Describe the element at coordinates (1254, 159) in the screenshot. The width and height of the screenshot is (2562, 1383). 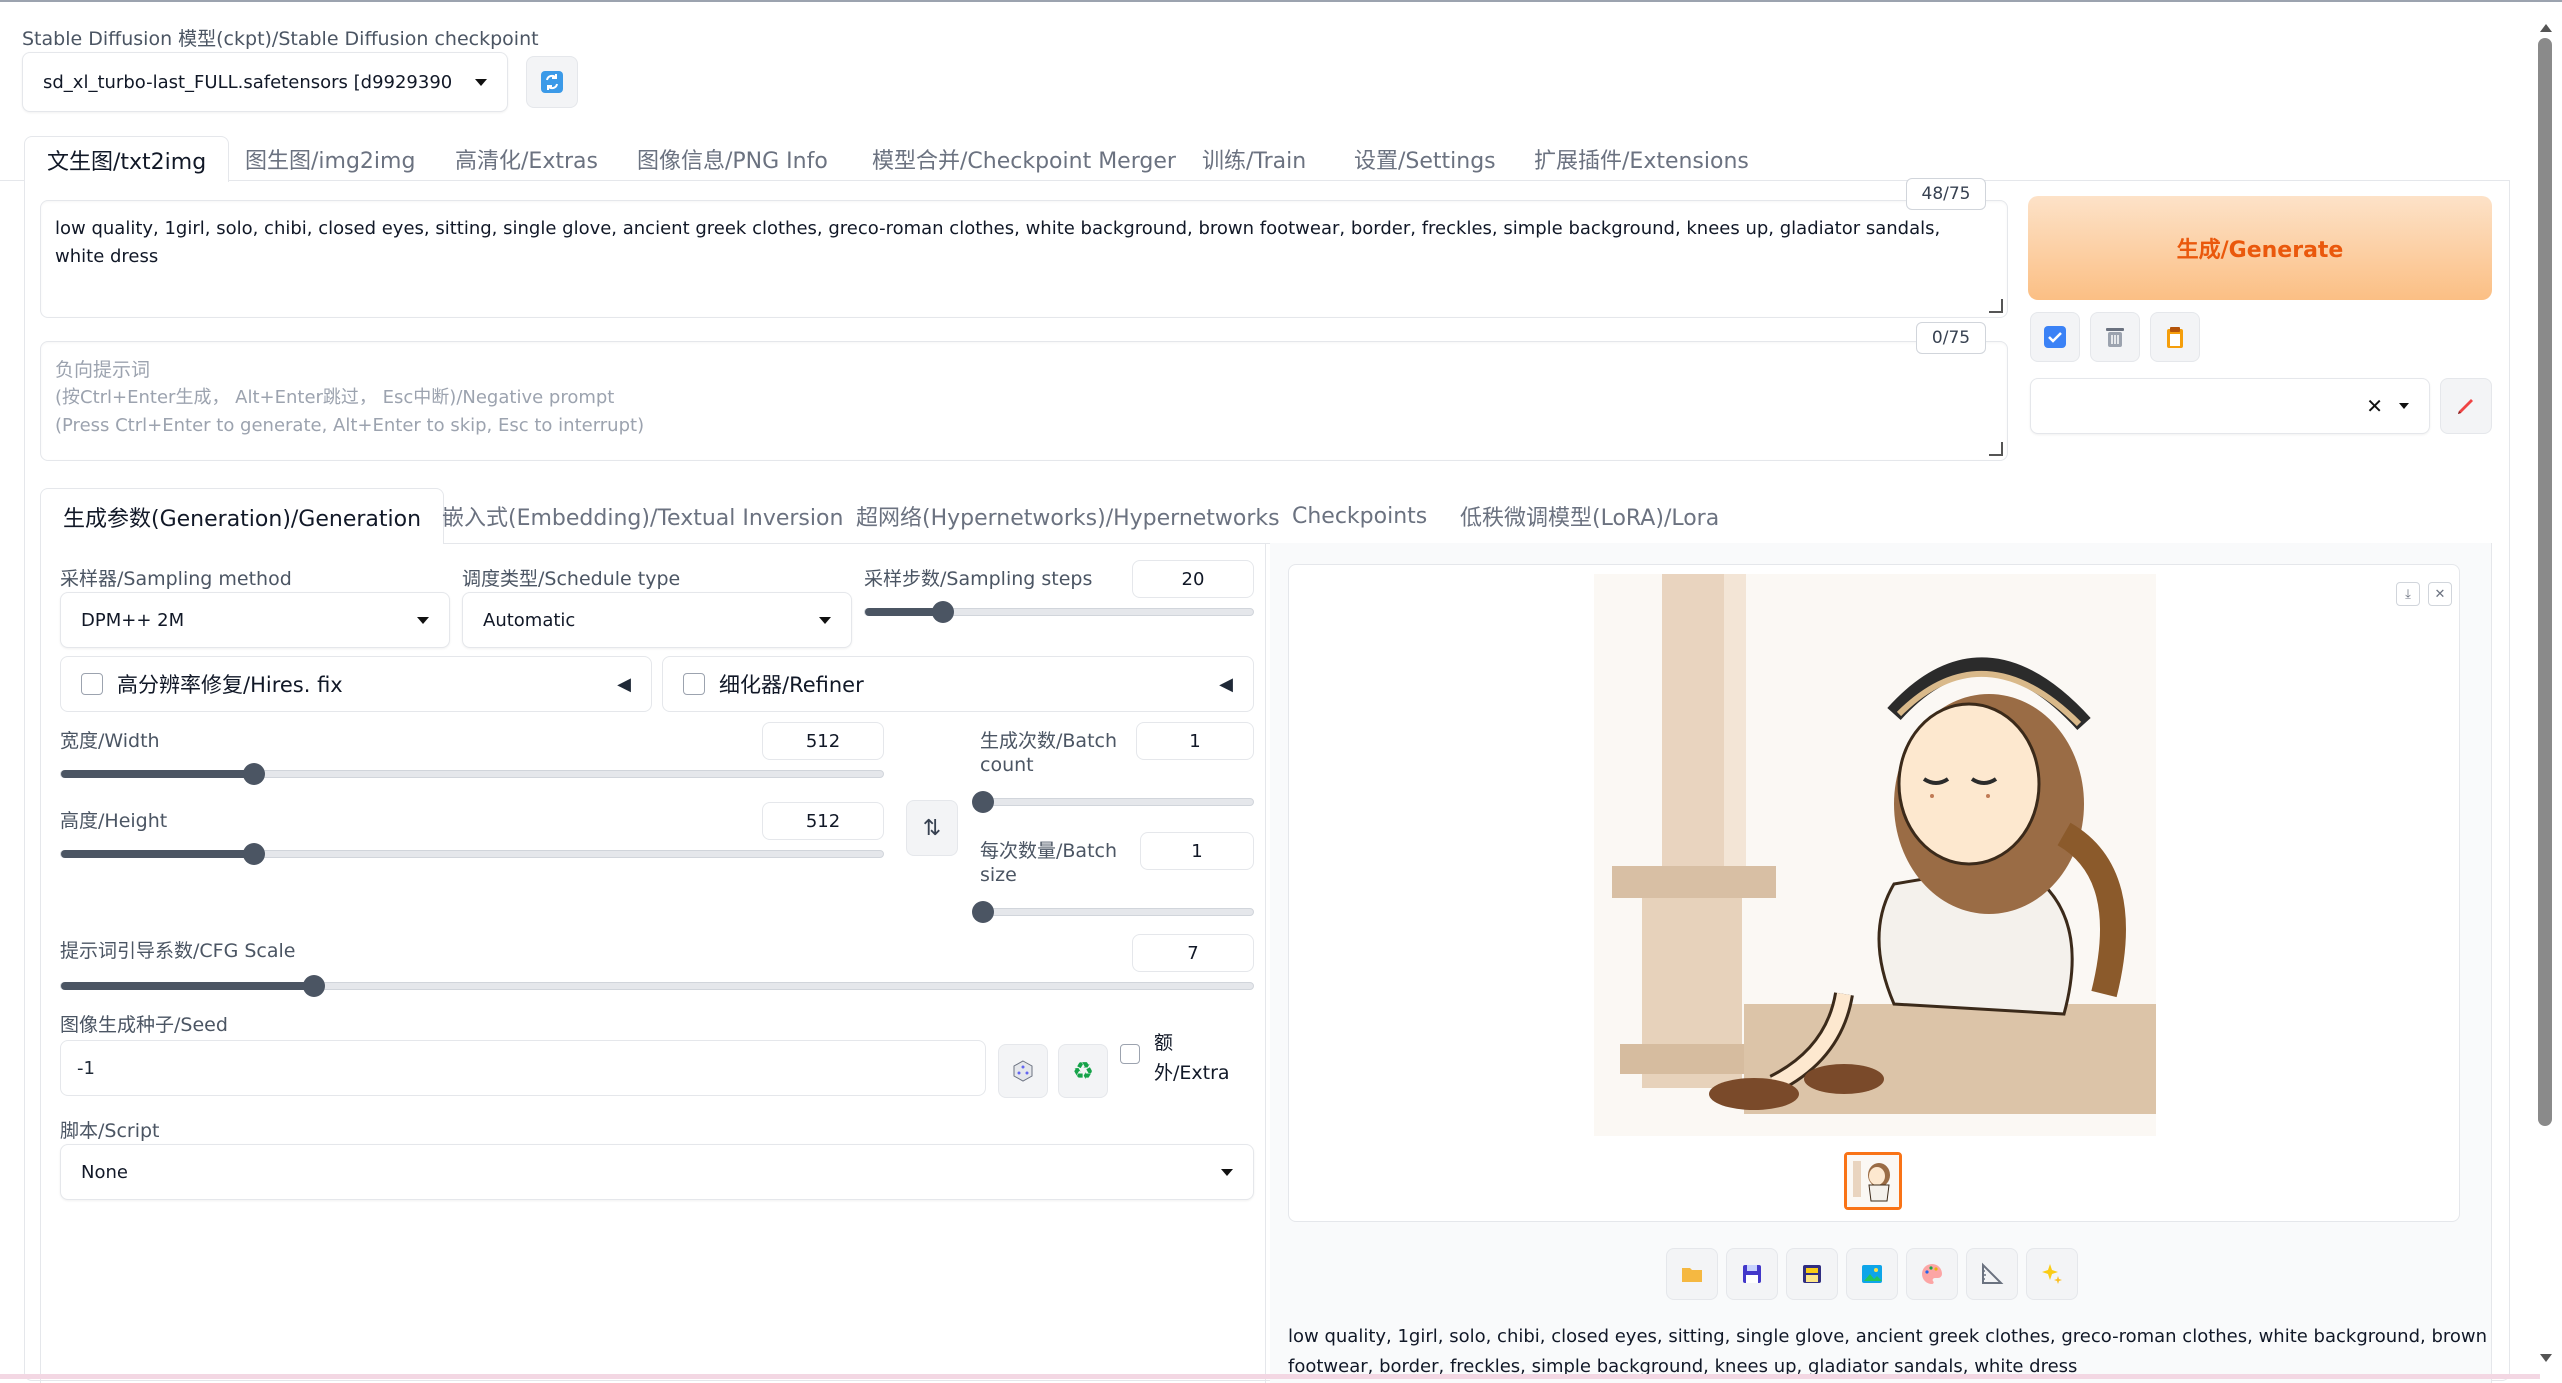
I see `tab-train: 训练/Train` at that location.